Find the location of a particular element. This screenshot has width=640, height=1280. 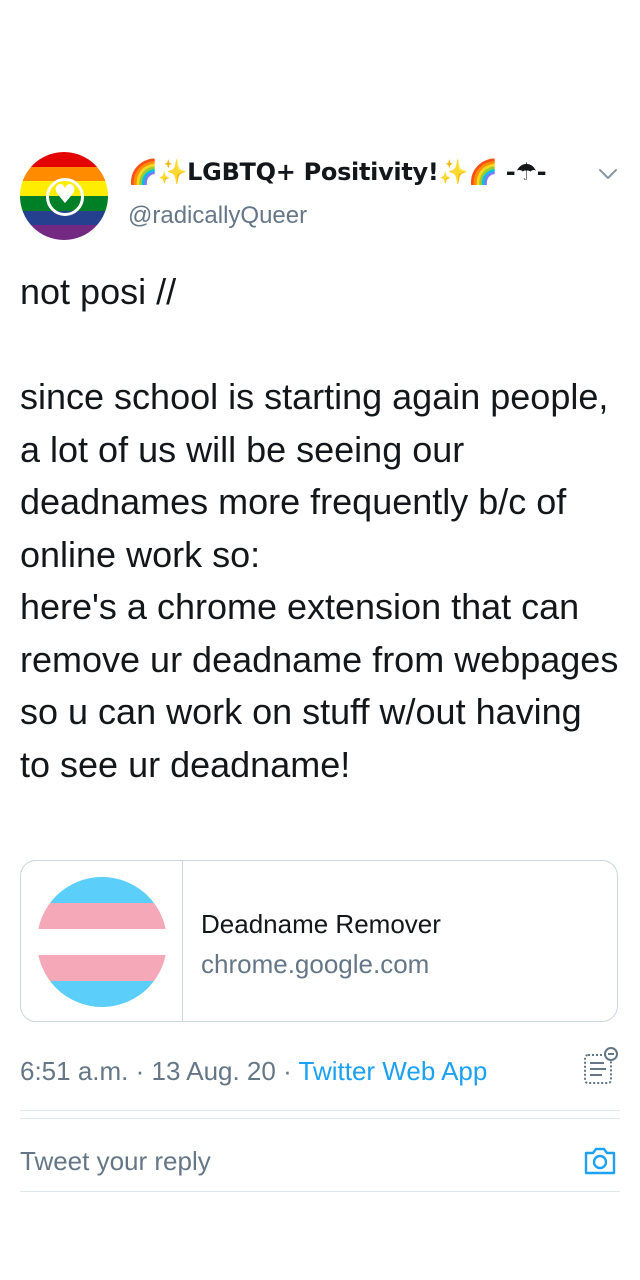

camera-icon is located at coordinates (600, 1160).